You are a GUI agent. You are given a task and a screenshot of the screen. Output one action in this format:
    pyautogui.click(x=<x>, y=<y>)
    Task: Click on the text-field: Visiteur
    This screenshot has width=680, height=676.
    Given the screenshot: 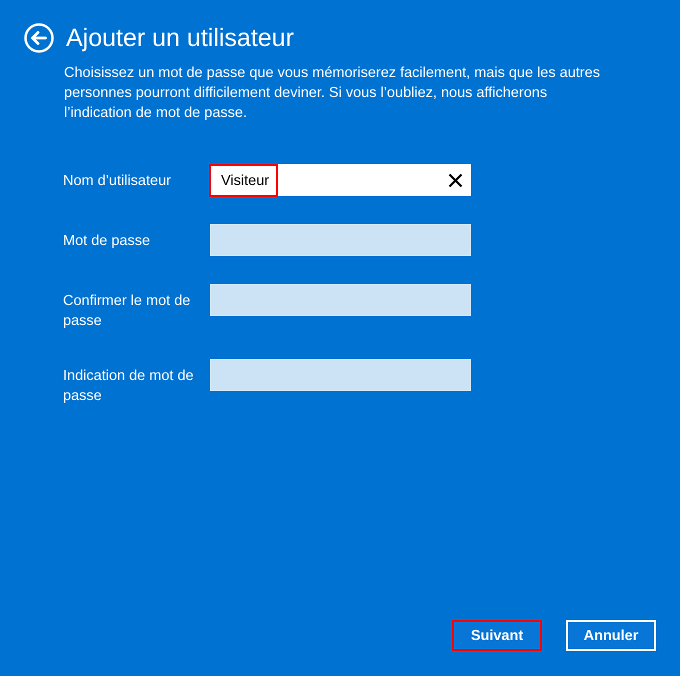 What is the action you would take?
    pyautogui.click(x=340, y=180)
    